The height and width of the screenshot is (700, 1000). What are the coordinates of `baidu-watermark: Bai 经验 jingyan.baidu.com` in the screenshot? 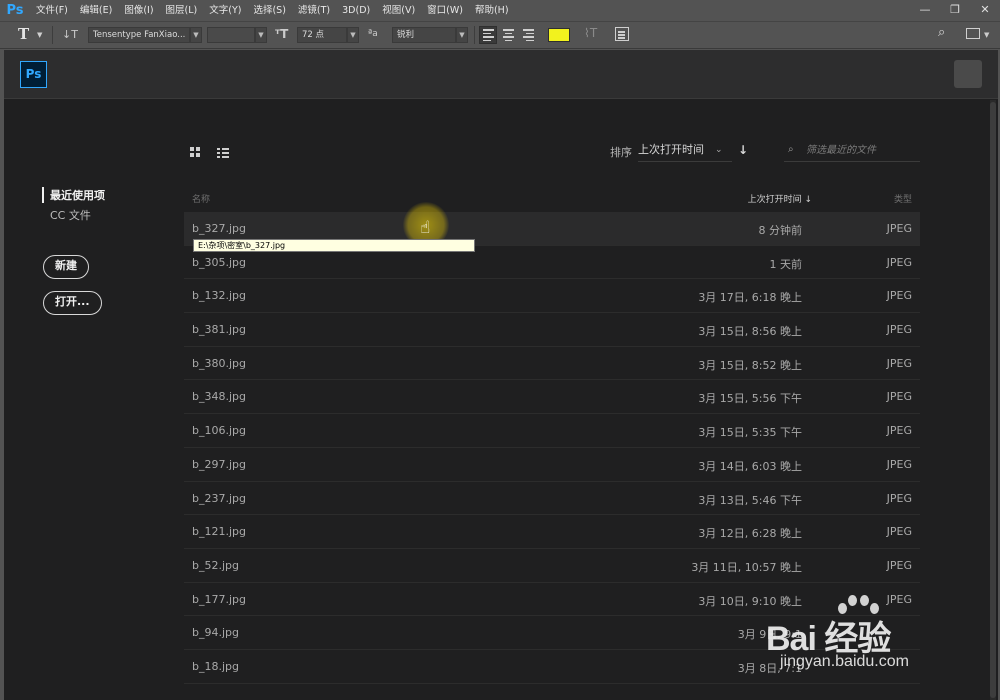 It's located at (865, 638).